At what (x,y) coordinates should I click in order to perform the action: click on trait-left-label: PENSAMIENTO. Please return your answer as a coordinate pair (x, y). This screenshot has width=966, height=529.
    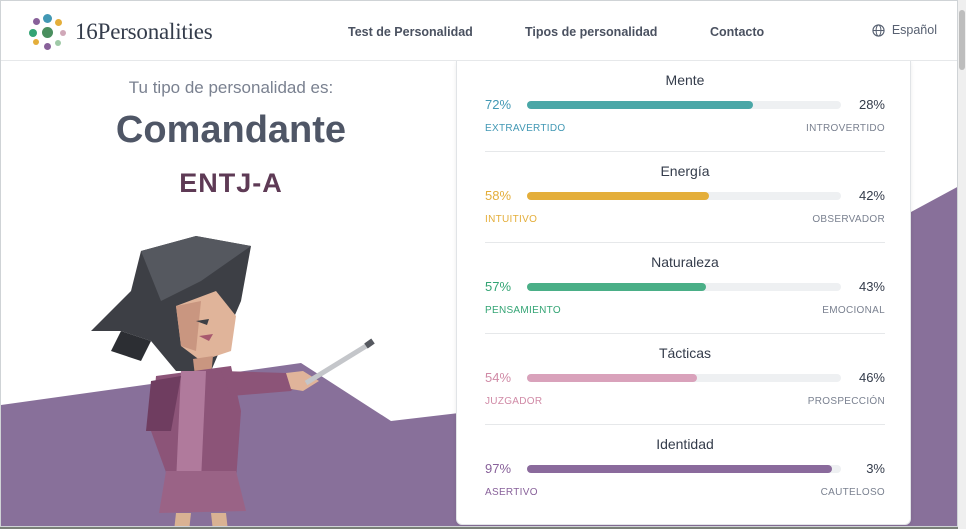
    Looking at the image, I should click on (523, 310).